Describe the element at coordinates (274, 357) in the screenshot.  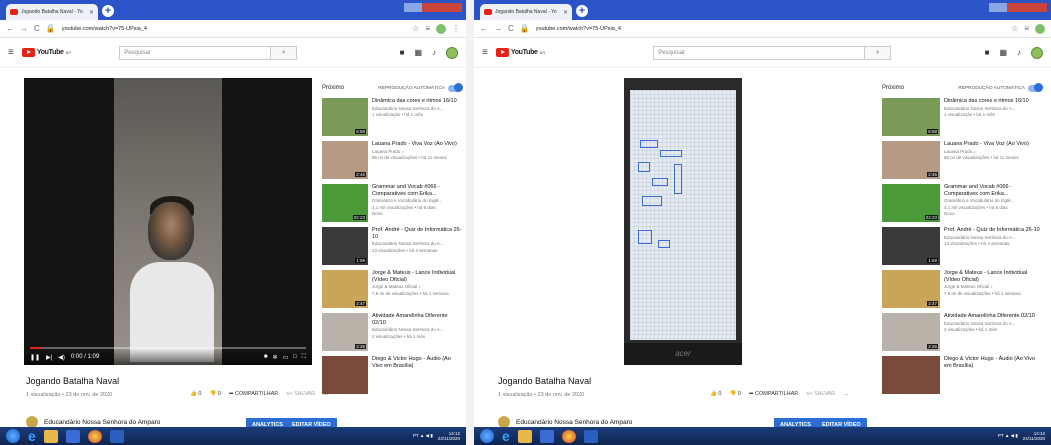
I see `settings-gear-icon: ✲` at that location.